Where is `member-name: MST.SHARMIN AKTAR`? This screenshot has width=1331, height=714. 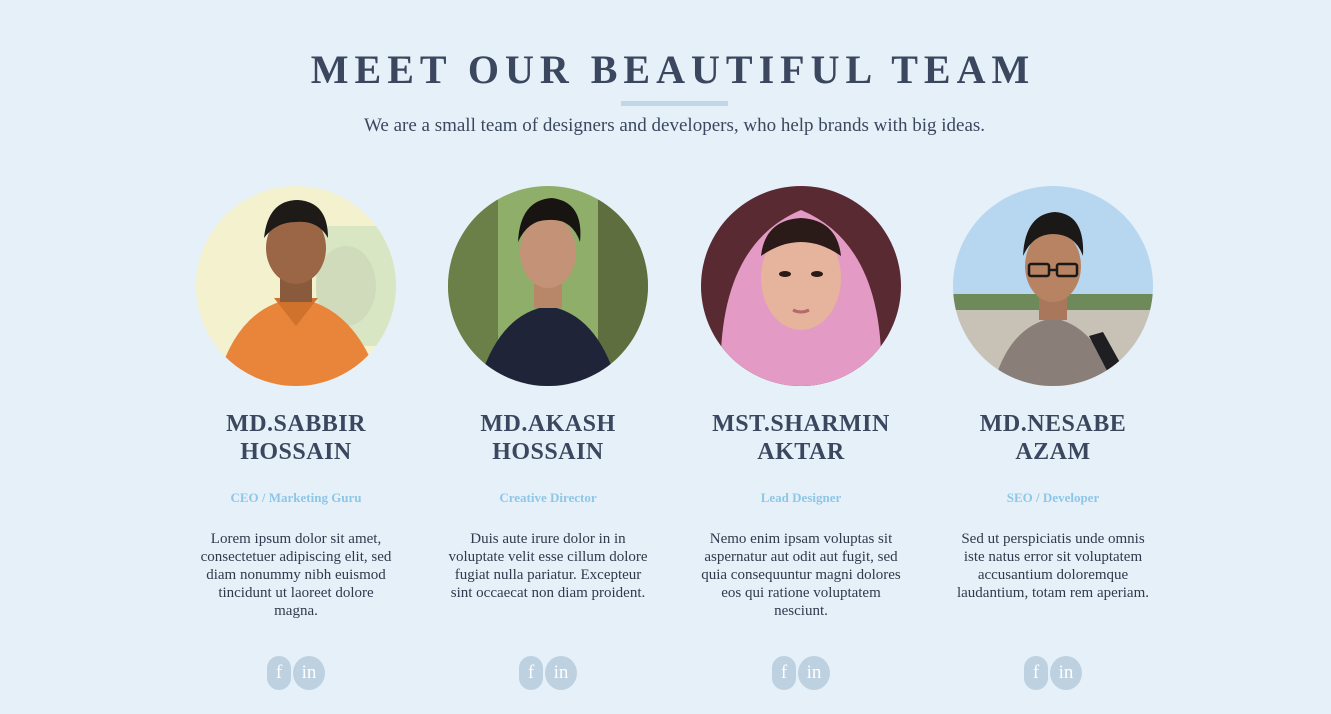 member-name: MST.SHARMIN AKTAR is located at coordinates (801, 438).